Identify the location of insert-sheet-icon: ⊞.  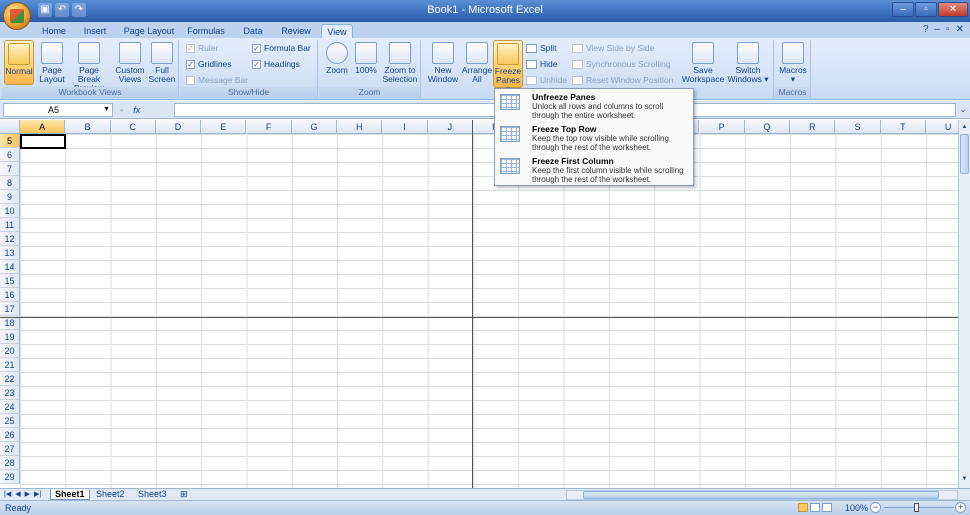
(184, 494).